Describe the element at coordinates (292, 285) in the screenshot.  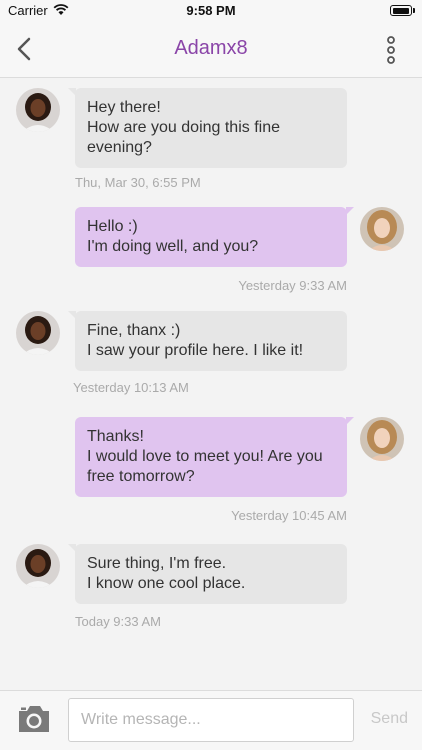
I see `message-timestamp: Yesterday 9:33 AM` at that location.